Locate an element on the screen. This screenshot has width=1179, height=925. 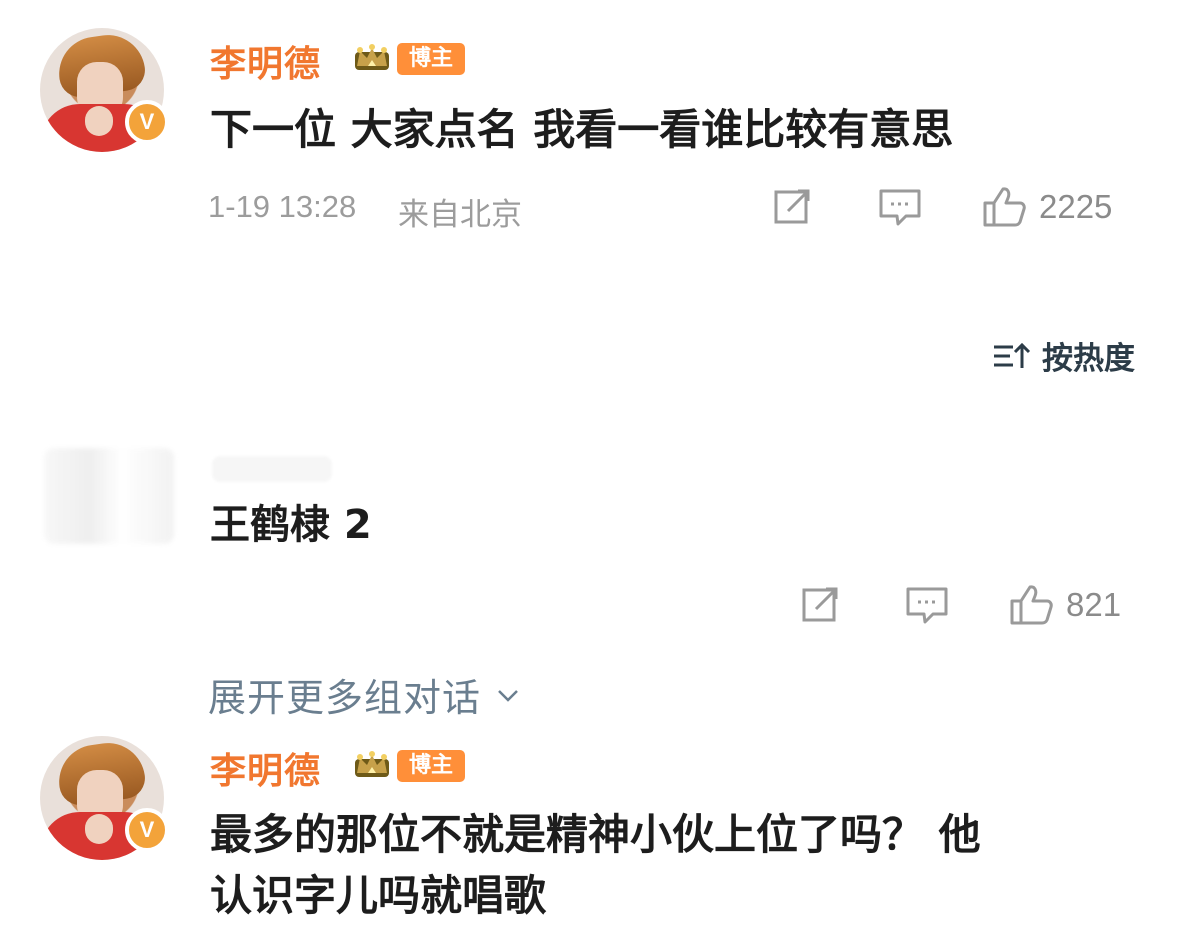
blurred-username is located at coordinates (272, 469).